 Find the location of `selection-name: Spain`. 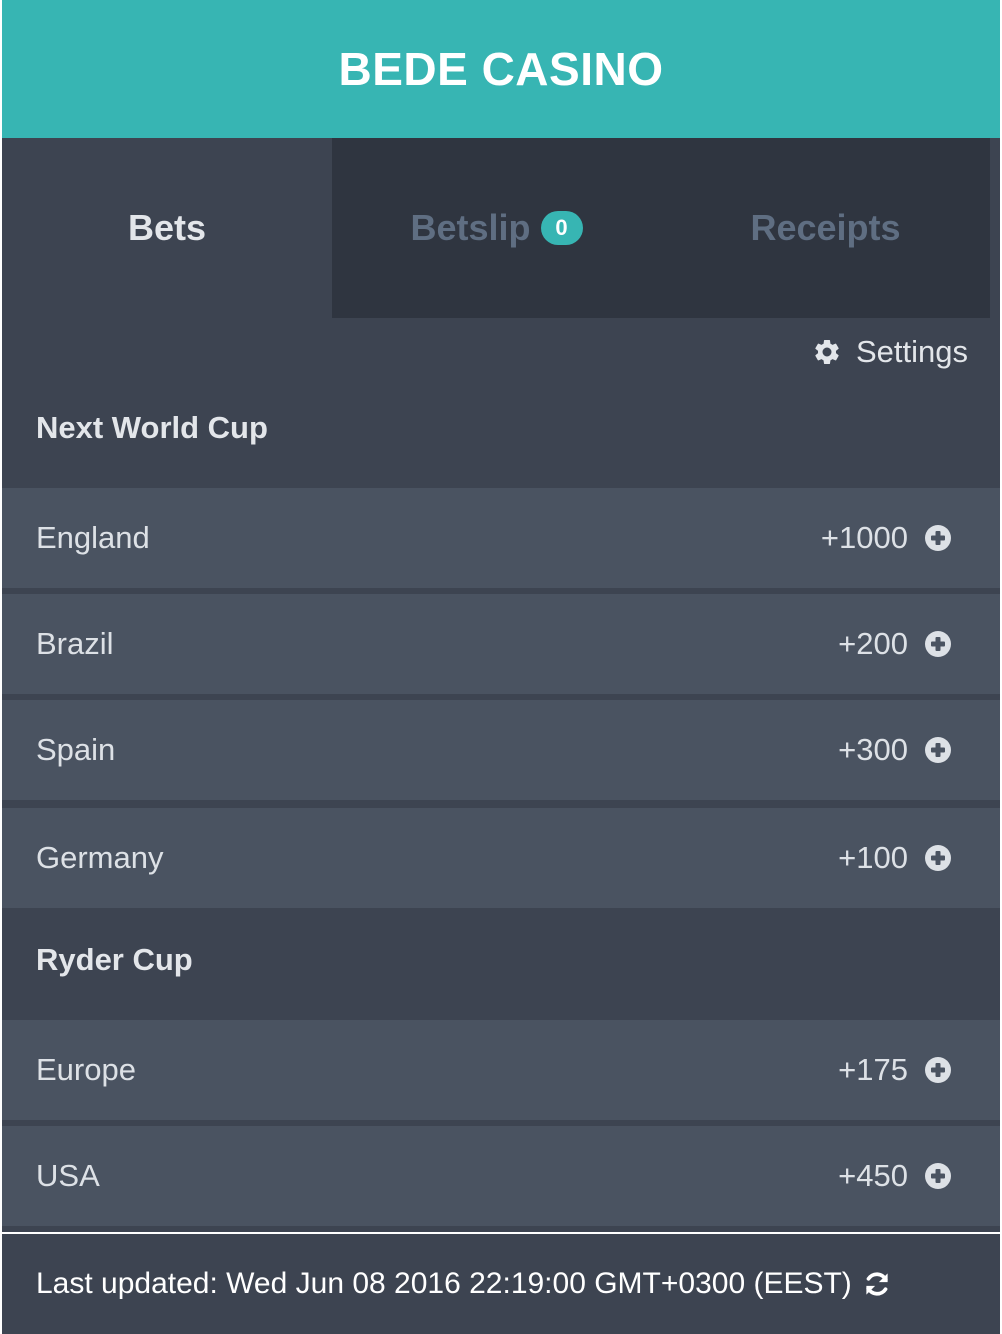

selection-name: Spain is located at coordinates (76, 749).